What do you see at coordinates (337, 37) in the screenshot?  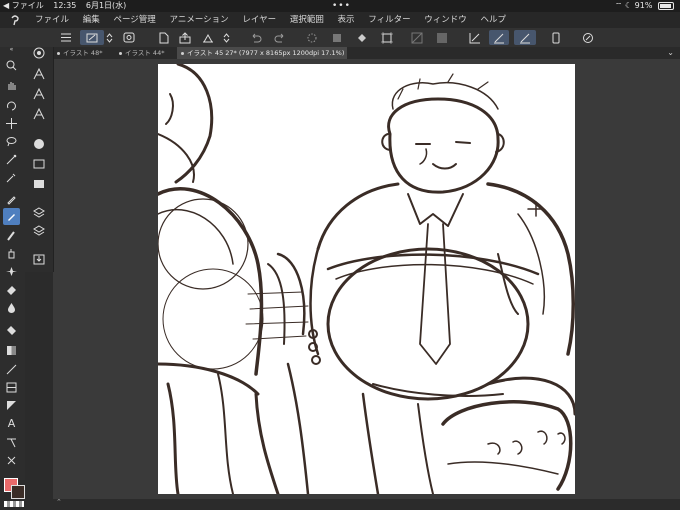 I see `crop-icon` at bounding box center [337, 37].